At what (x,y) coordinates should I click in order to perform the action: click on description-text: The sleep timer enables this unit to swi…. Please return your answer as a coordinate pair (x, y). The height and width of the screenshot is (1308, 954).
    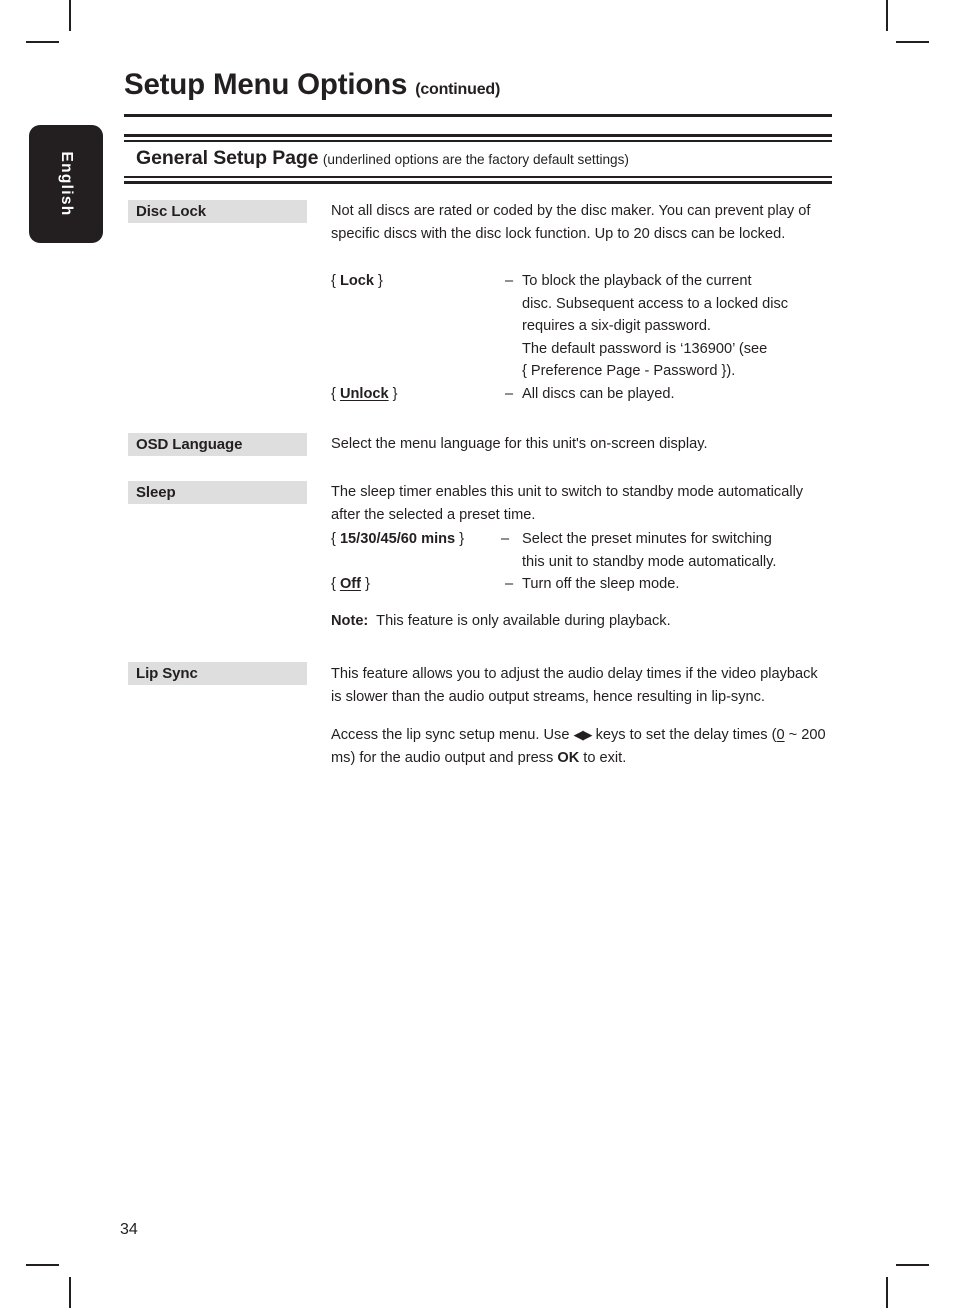
    Looking at the image, I should click on (567, 503).